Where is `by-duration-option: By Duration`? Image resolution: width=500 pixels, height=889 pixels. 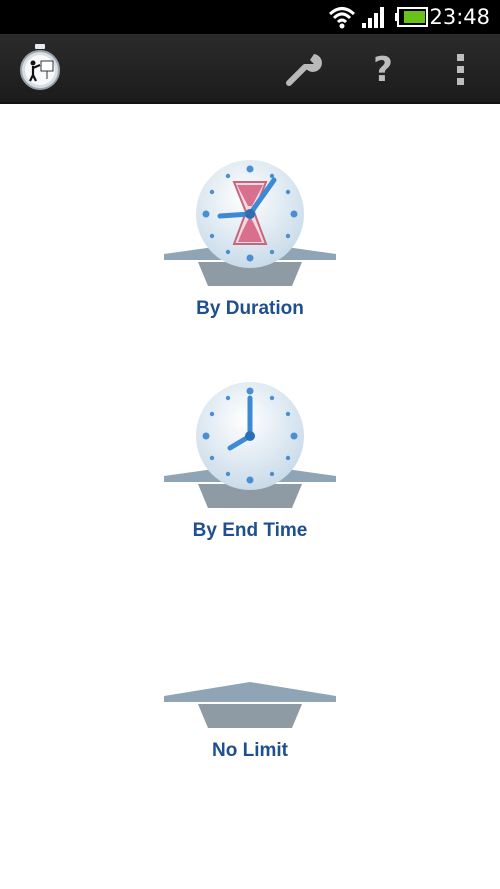 by-duration-option: By Duration is located at coordinates (250, 249).